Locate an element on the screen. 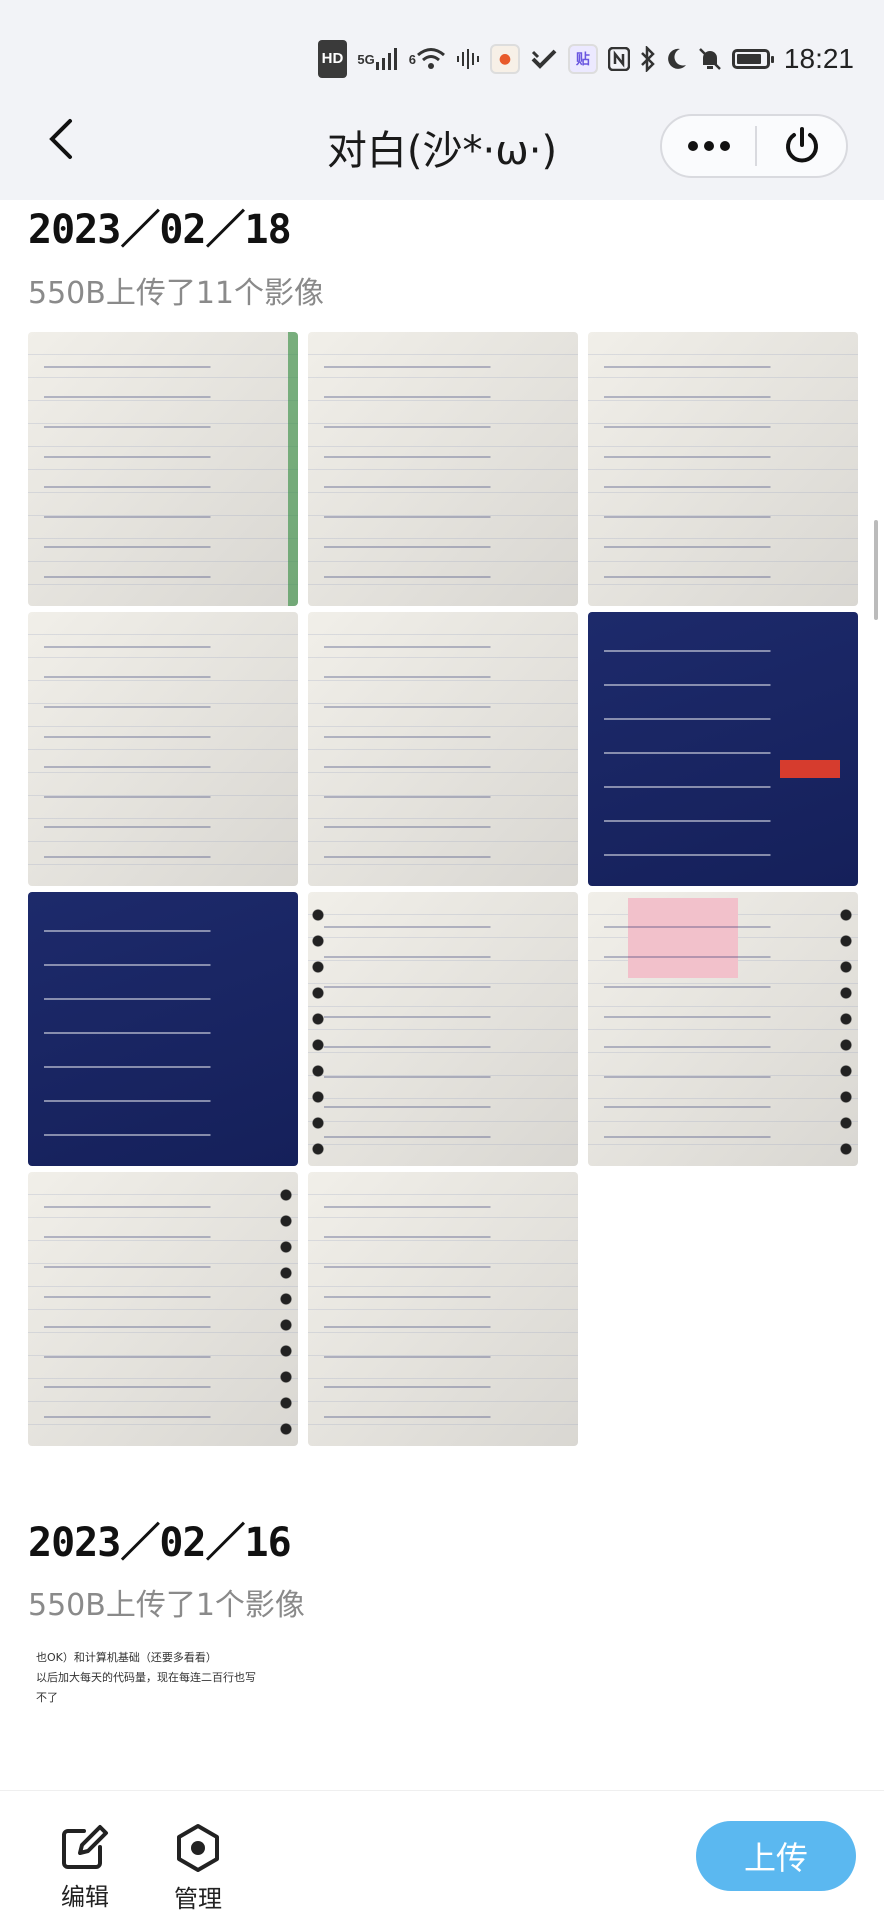  section-subtitle: 550B上传了11个影像 is located at coordinates (176, 293).